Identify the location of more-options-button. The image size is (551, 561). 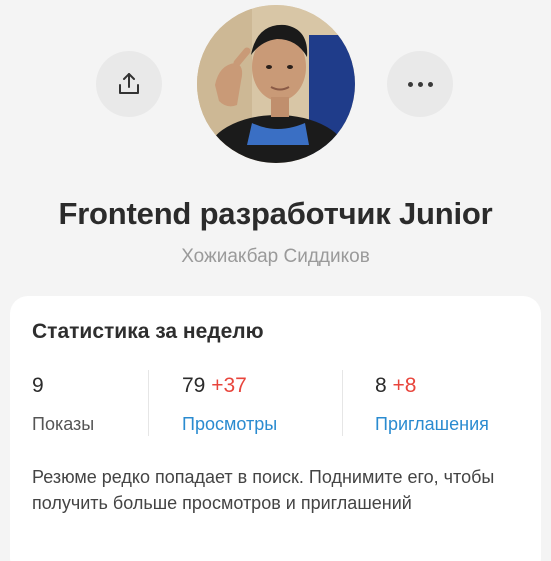
(420, 84).